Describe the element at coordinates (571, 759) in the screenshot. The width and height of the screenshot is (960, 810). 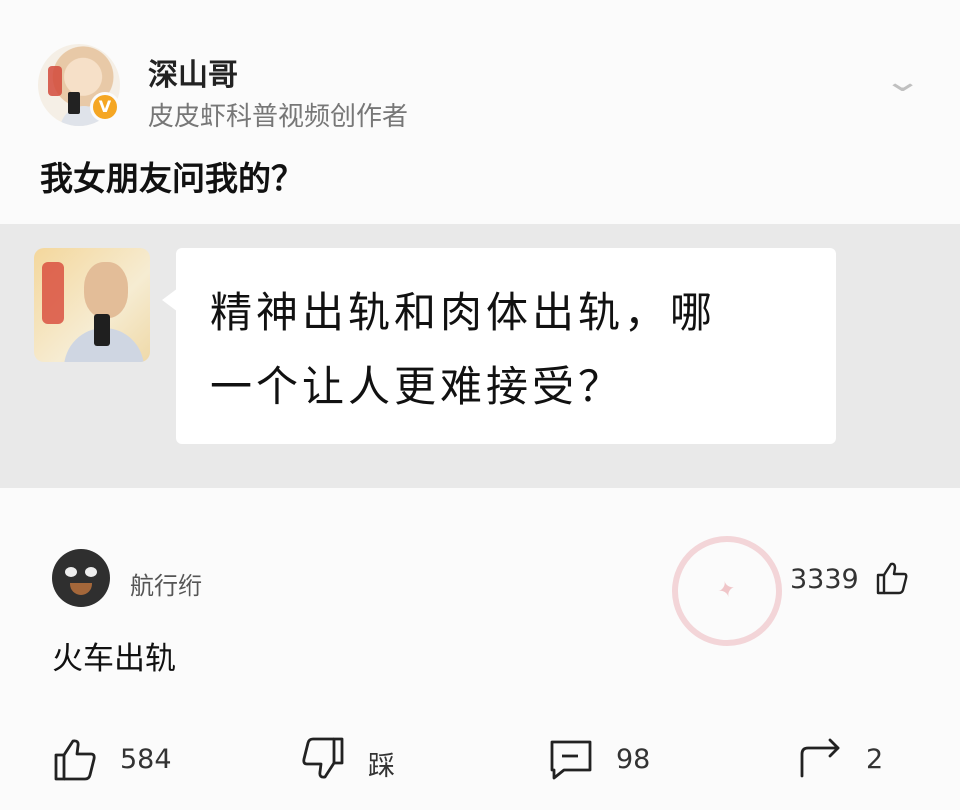
I see `comment-icon` at that location.